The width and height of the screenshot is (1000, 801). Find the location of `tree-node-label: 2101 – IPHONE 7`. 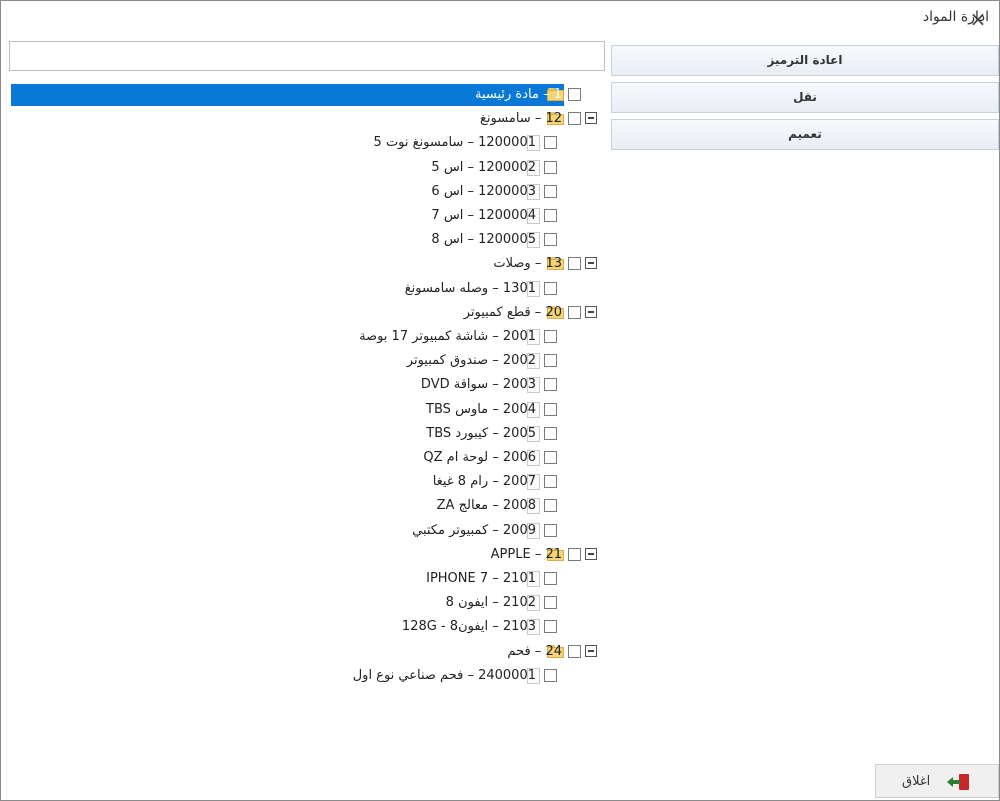

tree-node-label: 2101 – IPHONE 7 is located at coordinates (481, 578).